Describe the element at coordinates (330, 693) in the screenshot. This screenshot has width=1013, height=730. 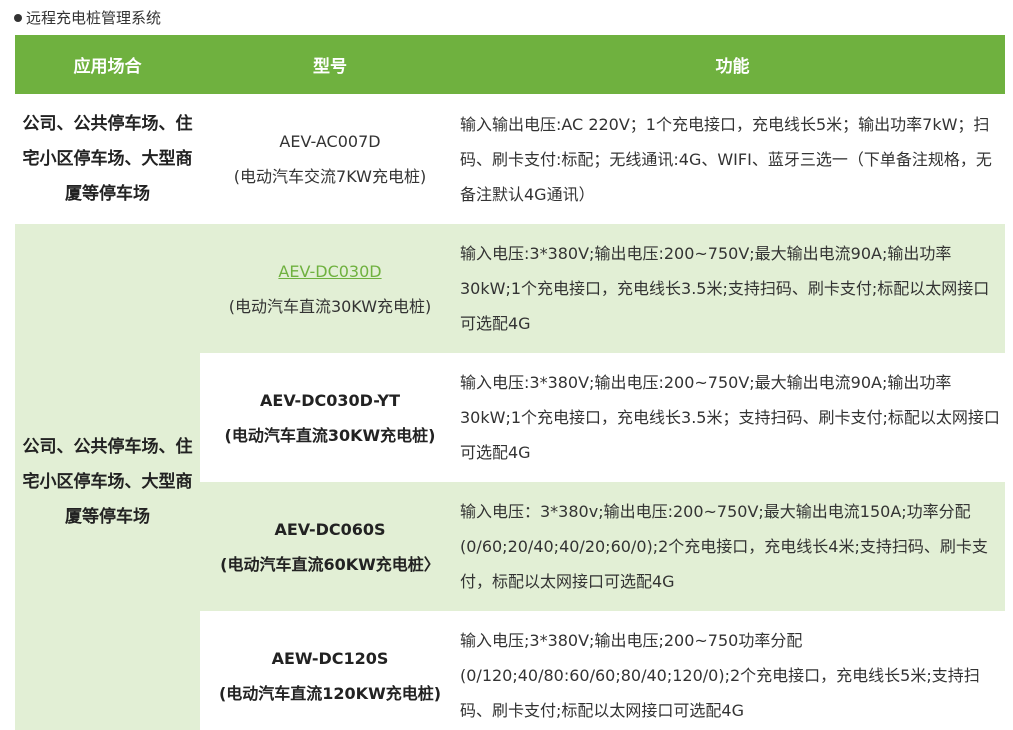
I see `model-description: (电动汽车直流120KW充电桩)` at that location.